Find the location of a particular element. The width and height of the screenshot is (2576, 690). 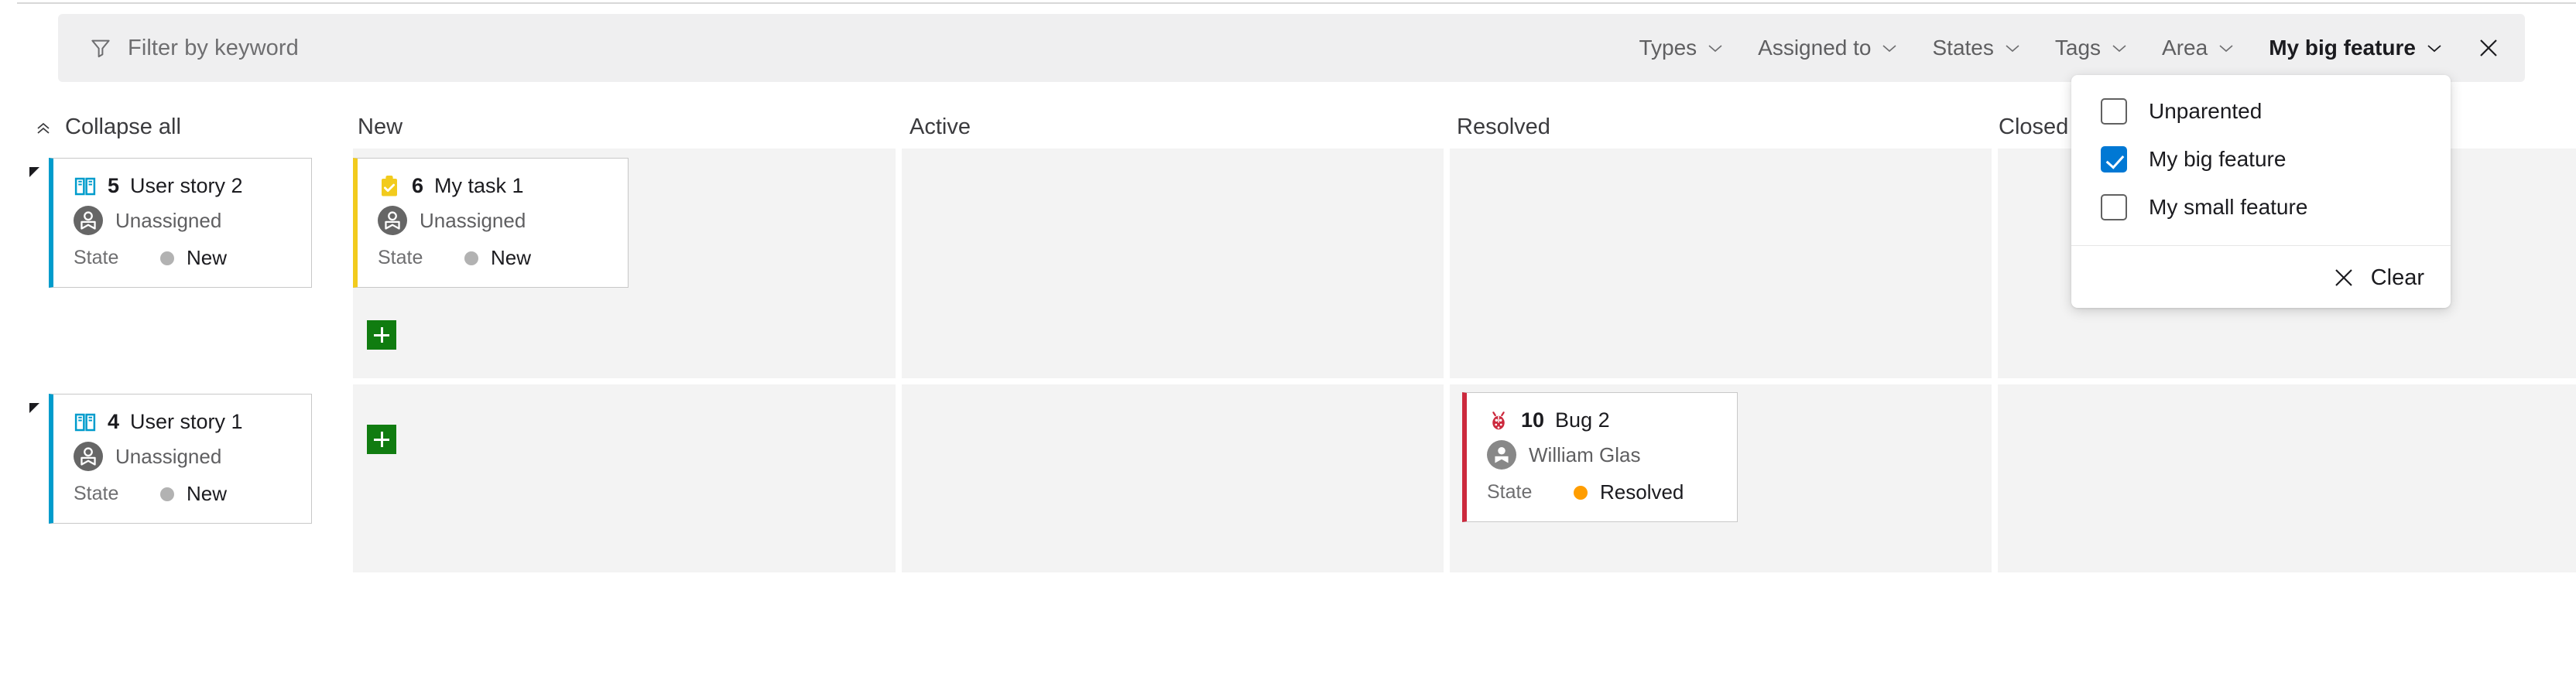

work-item-card-my-task-1: 6 My task 1 Unassigned State New is located at coordinates (491, 223).